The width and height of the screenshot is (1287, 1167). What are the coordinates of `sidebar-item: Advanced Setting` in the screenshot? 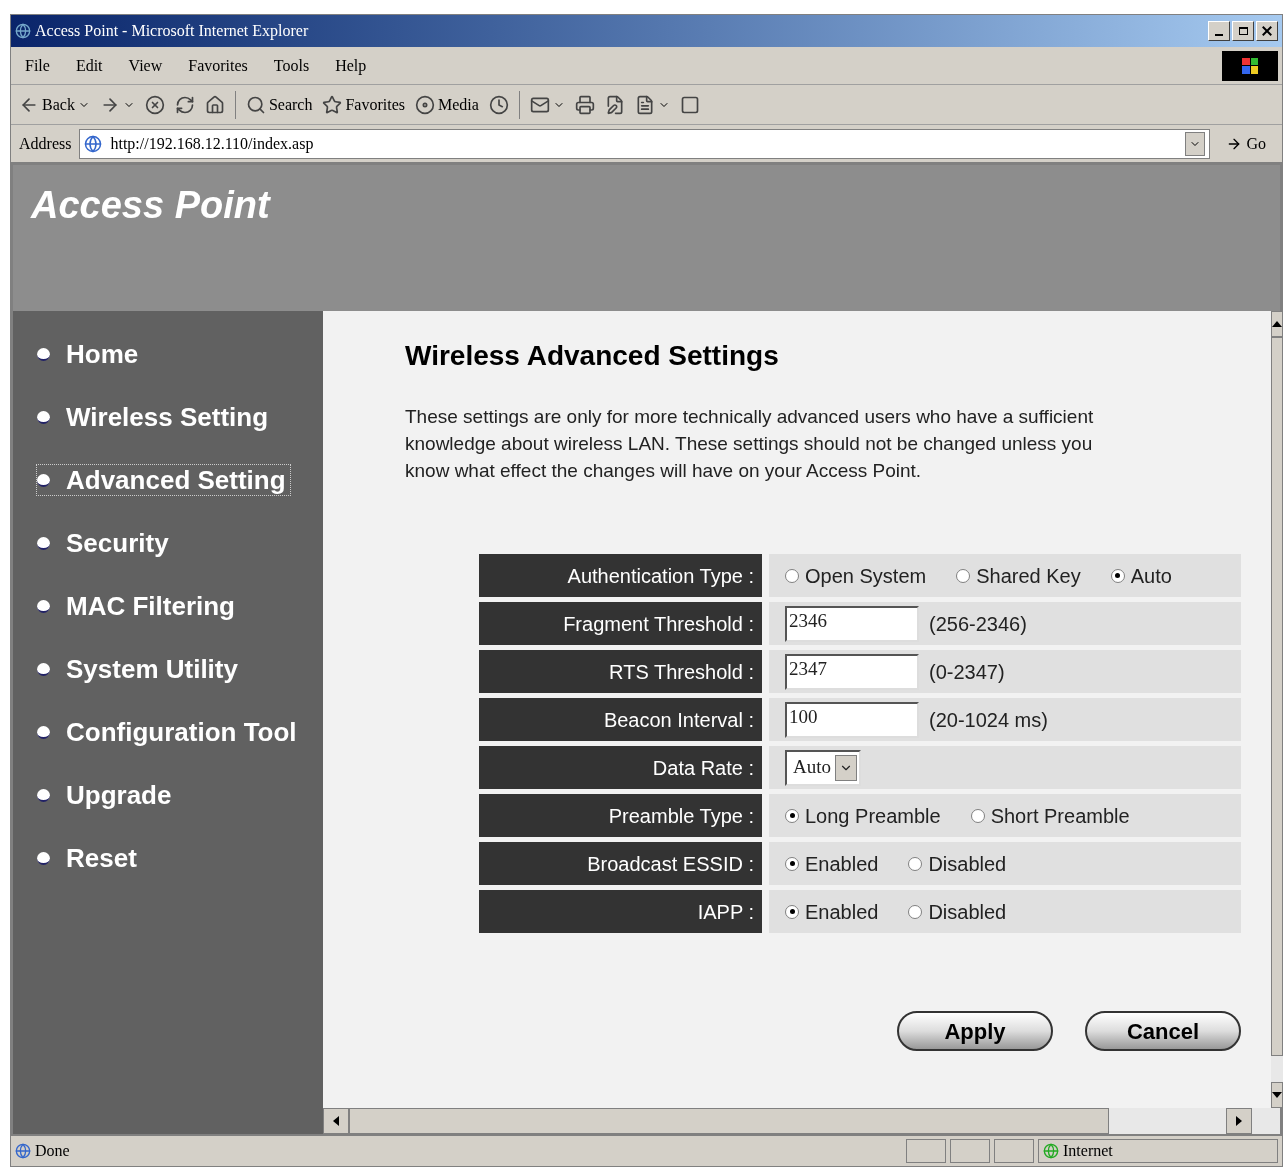 It's located at (163, 480).